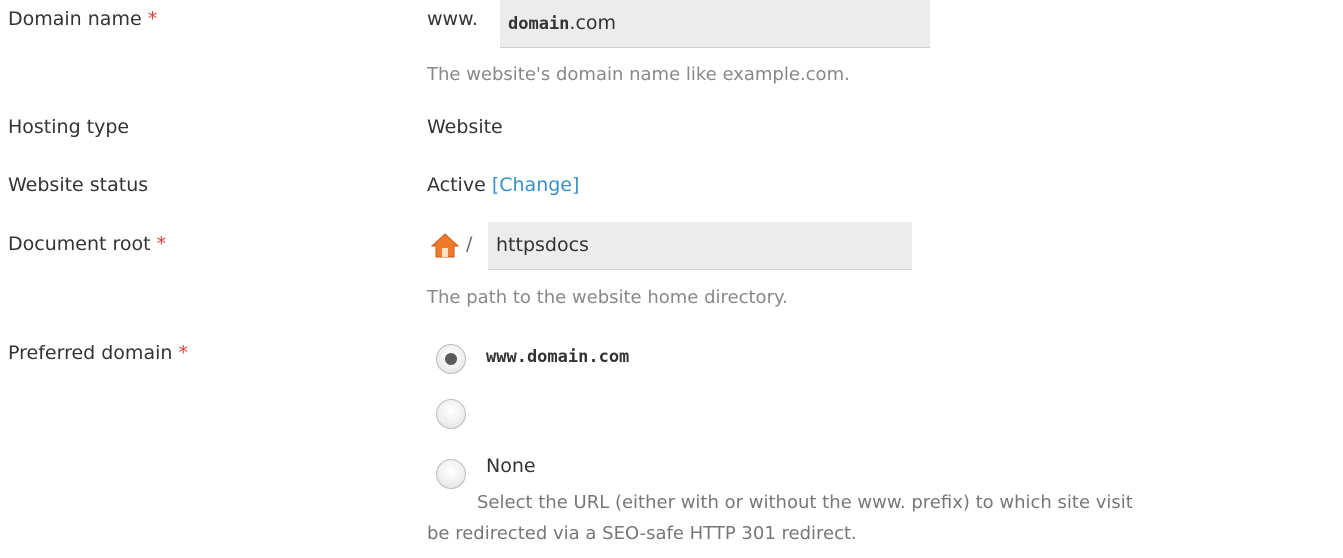 This screenshot has width=1343, height=558. Describe the element at coordinates (456, 185) in the screenshot. I see `website-status-value: Active` at that location.